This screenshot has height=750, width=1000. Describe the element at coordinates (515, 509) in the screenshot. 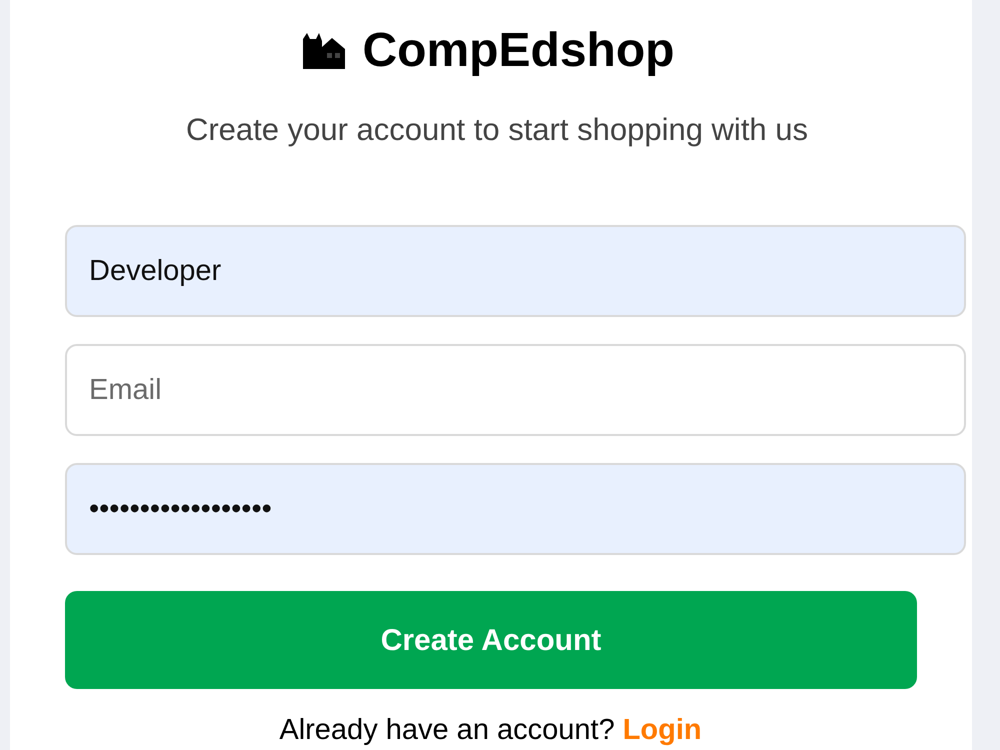

I see `input-field: ••••••••••••••••••` at that location.